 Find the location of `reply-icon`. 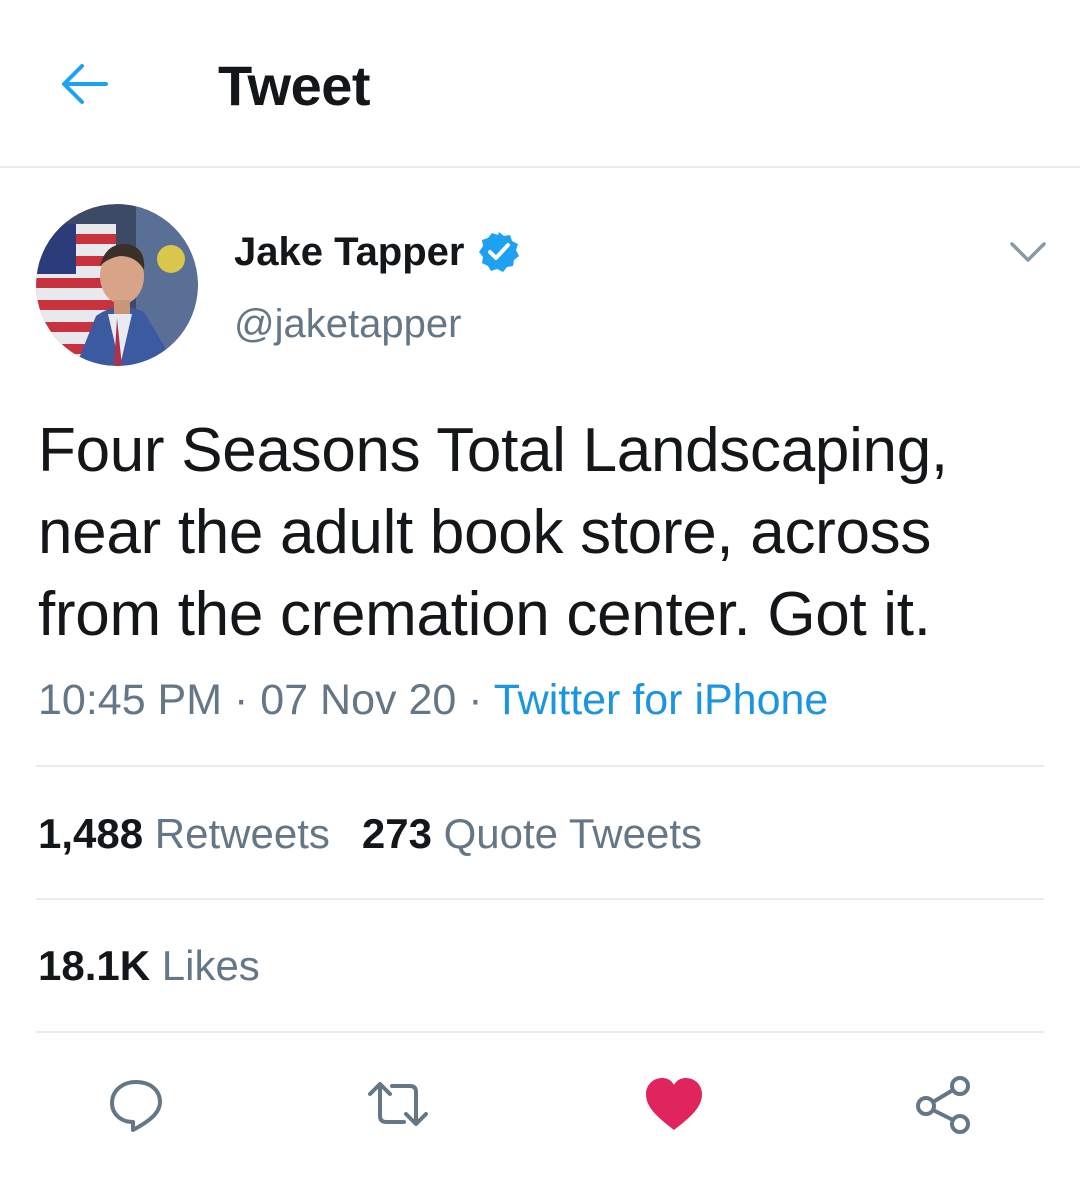

reply-icon is located at coordinates (136, 1106).